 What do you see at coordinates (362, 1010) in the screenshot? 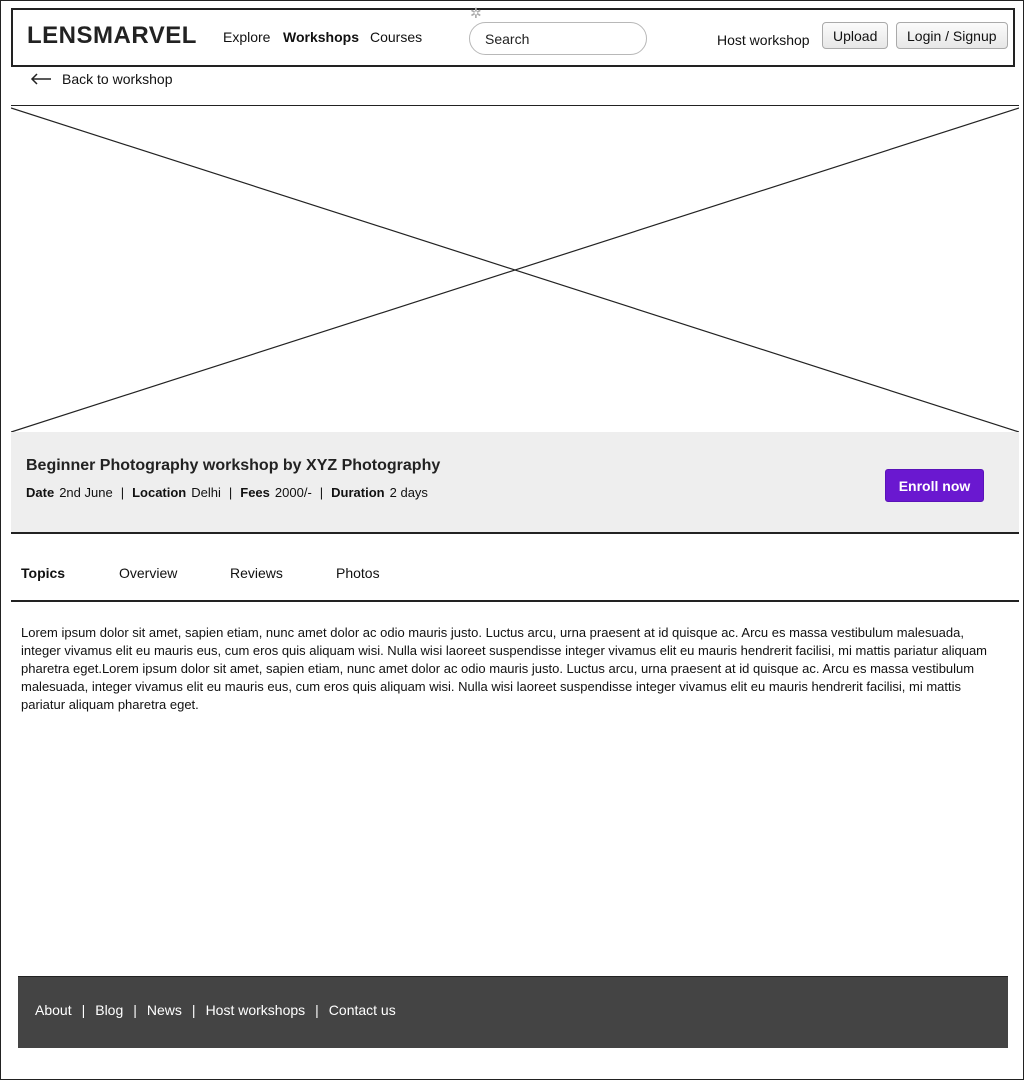
I see `footer-link-contact-us: Contact us` at bounding box center [362, 1010].